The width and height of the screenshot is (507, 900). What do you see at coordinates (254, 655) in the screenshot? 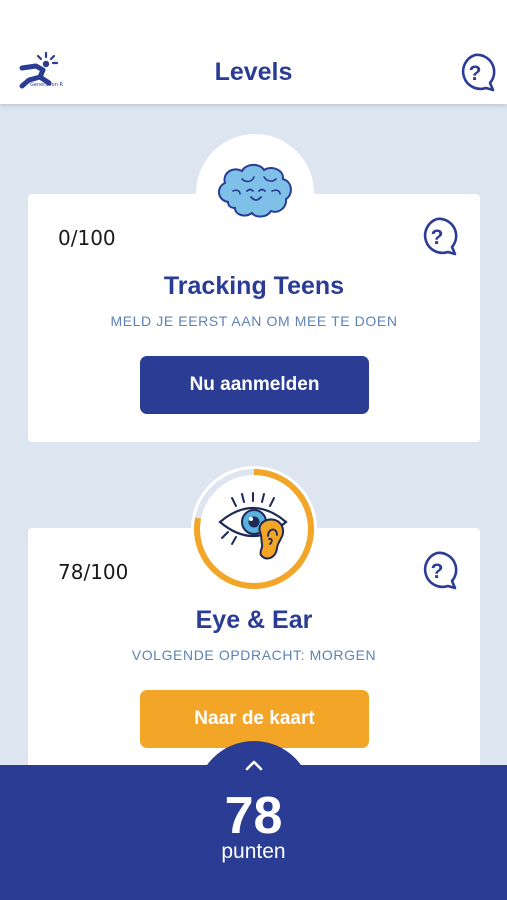
I see `level-subtitle: VOLGENDE OPDRACHT: MORGEN` at bounding box center [254, 655].